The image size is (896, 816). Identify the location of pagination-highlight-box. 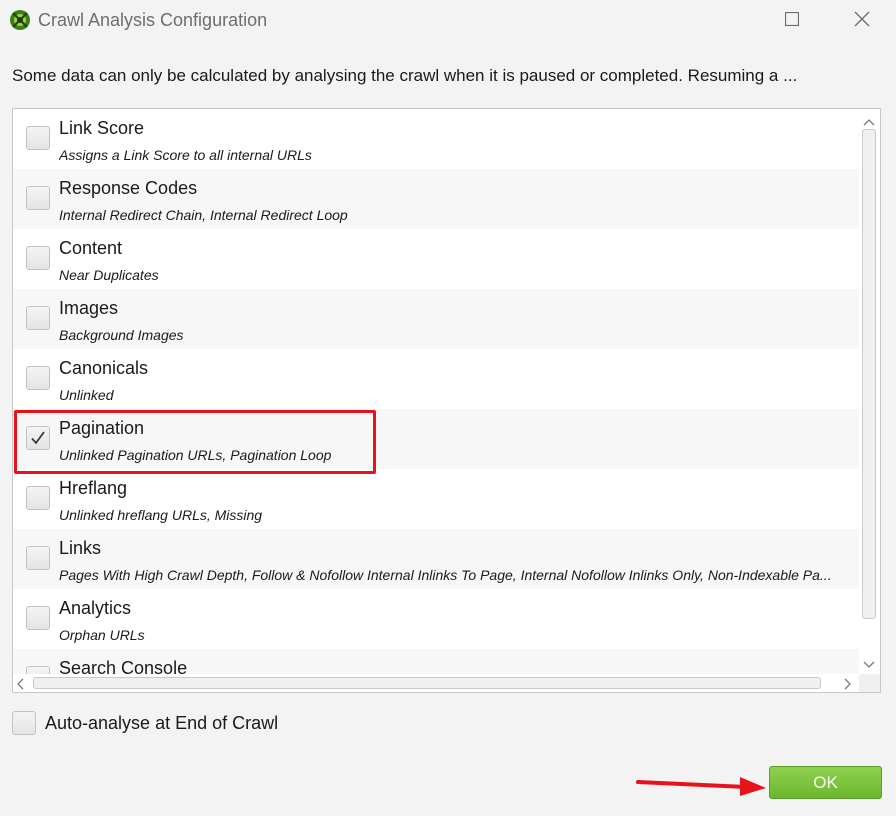
(195, 442).